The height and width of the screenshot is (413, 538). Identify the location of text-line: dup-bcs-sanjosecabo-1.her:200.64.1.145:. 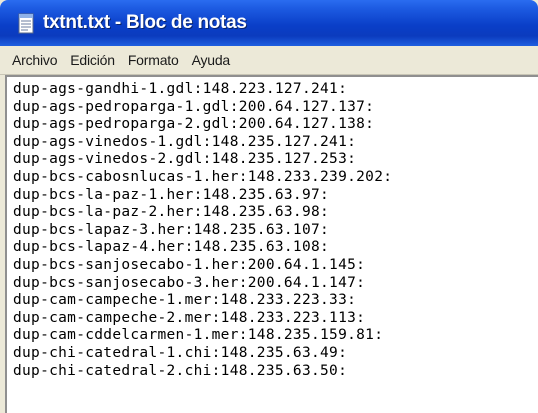
(189, 264).